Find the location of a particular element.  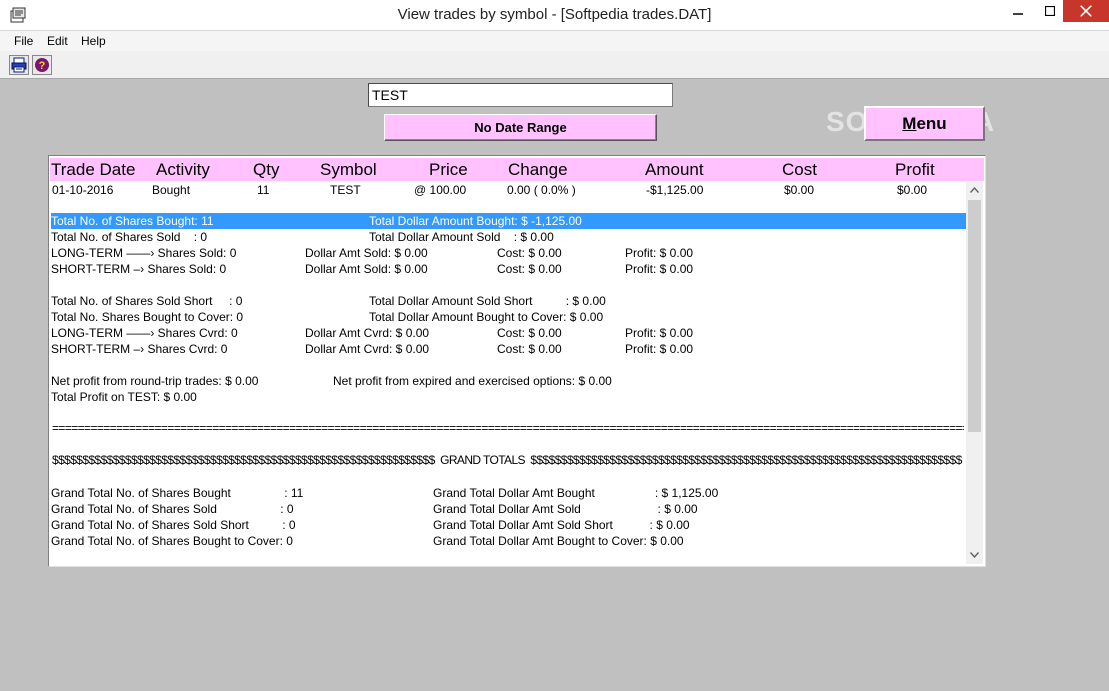

trade-activity: Bought is located at coordinates (171, 190).